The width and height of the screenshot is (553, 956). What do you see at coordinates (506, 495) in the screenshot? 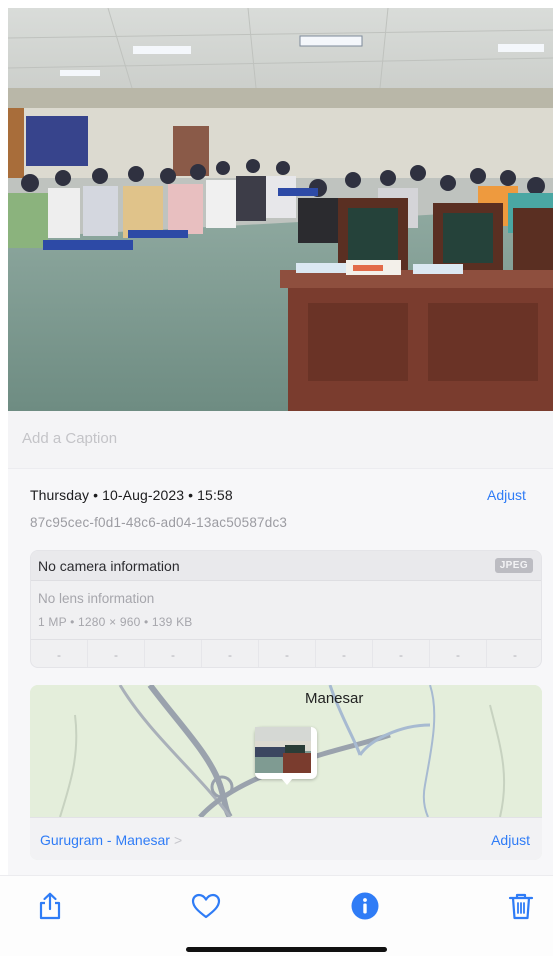
I see `adjust-datetime-button: Adjust` at bounding box center [506, 495].